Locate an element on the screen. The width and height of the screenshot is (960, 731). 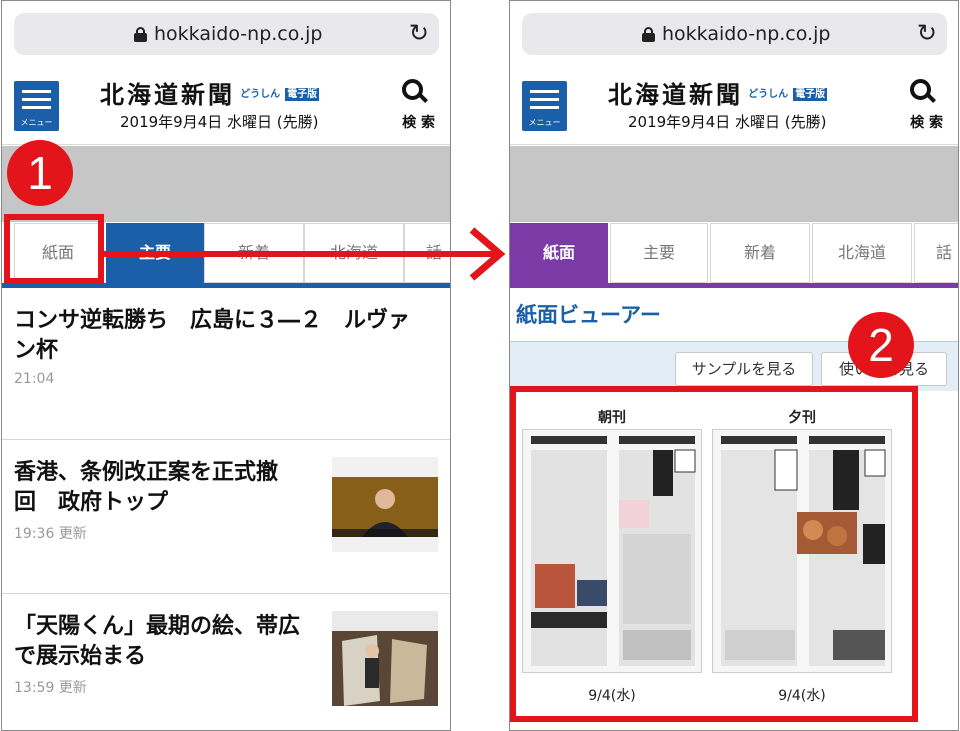
list-item: コンサ逆転勝ち 広島に３―２ ルヴァ ン杯 21:04 is located at coordinates (226, 366).